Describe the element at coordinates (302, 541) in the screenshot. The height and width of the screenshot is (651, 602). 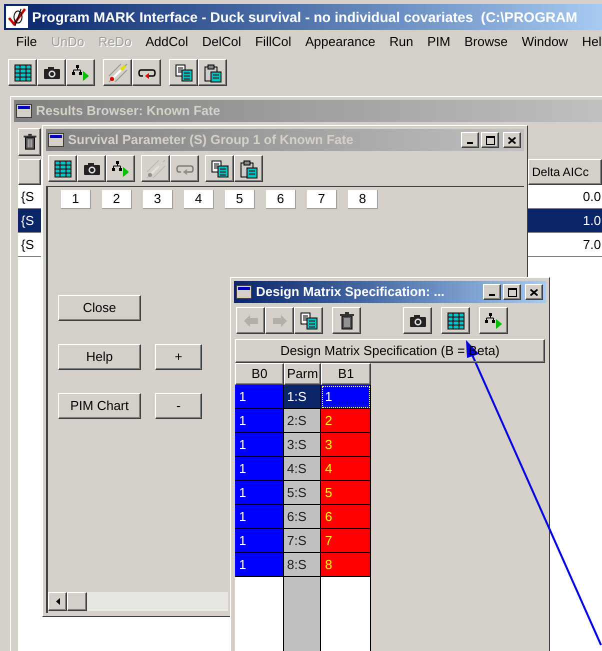
I see `row-label: 7:S` at that location.